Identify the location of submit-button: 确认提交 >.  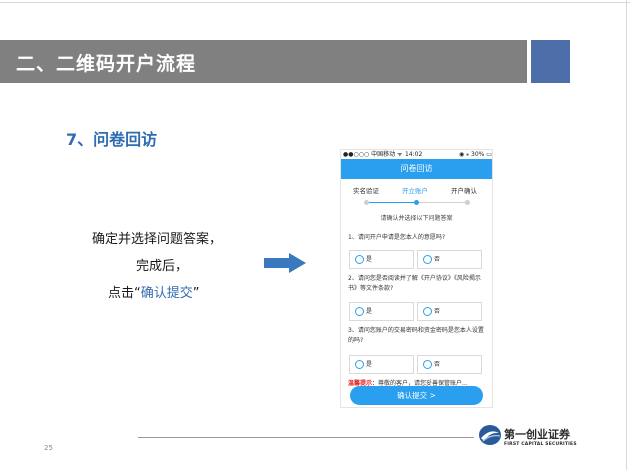
(416, 395).